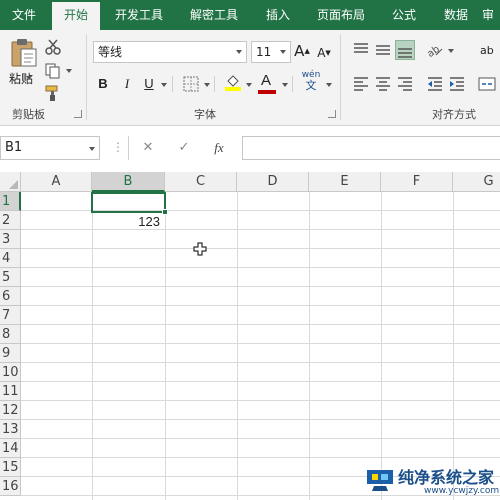  What do you see at coordinates (207, 85) in the screenshot?
I see `borders-dropdown-arrow` at bounding box center [207, 85].